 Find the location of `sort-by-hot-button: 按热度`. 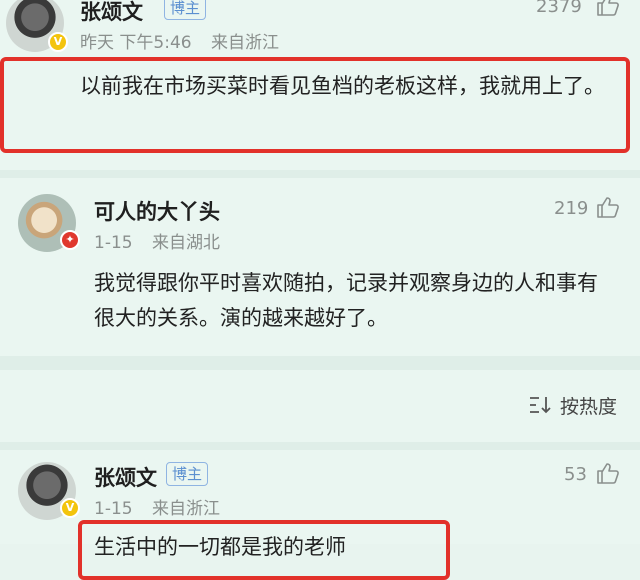

sort-by-hot-button: 按热度 is located at coordinates (588, 405).